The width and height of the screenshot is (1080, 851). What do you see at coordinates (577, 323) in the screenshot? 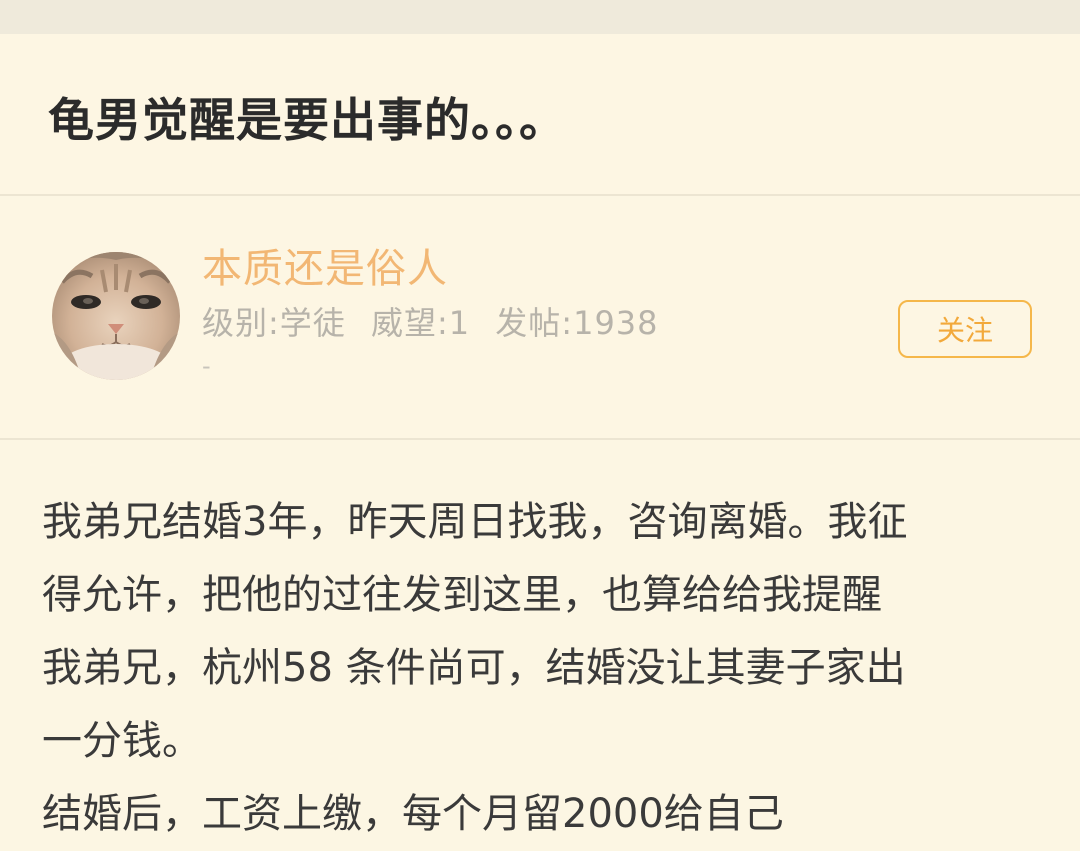
I see `author-post-count: 发帖:1938` at bounding box center [577, 323].